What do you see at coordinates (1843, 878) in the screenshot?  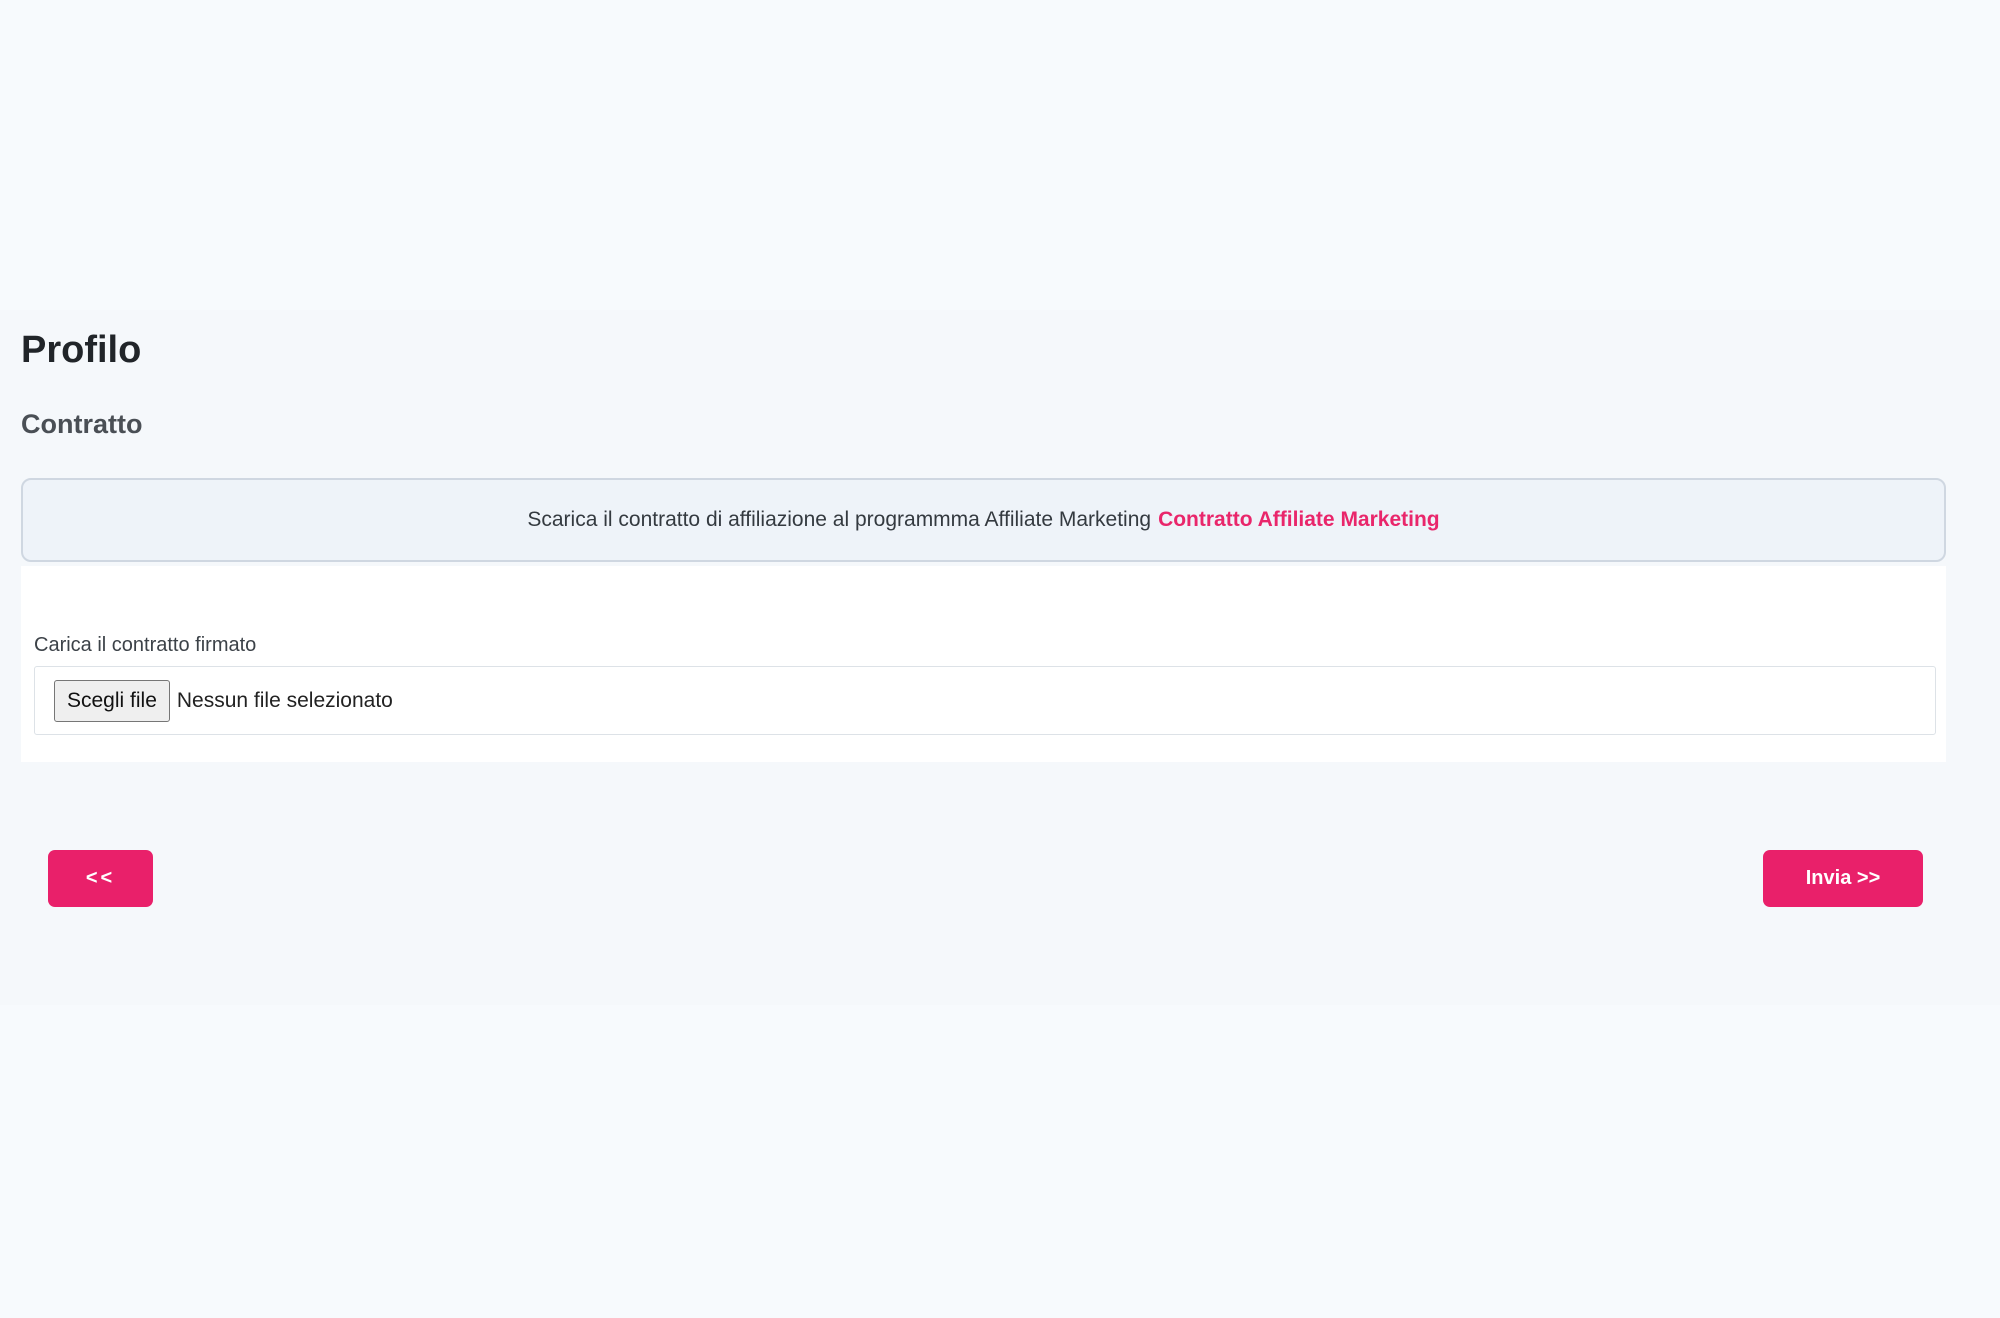 I see `submit-button: Invia >>` at bounding box center [1843, 878].